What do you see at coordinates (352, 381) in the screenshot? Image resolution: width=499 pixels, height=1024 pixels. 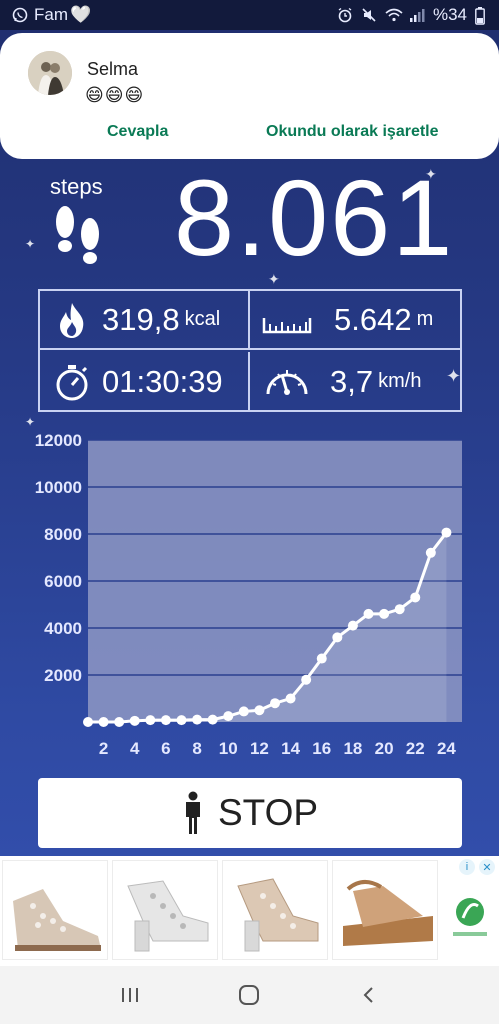 I see `speed-value: 3,7` at bounding box center [352, 381].